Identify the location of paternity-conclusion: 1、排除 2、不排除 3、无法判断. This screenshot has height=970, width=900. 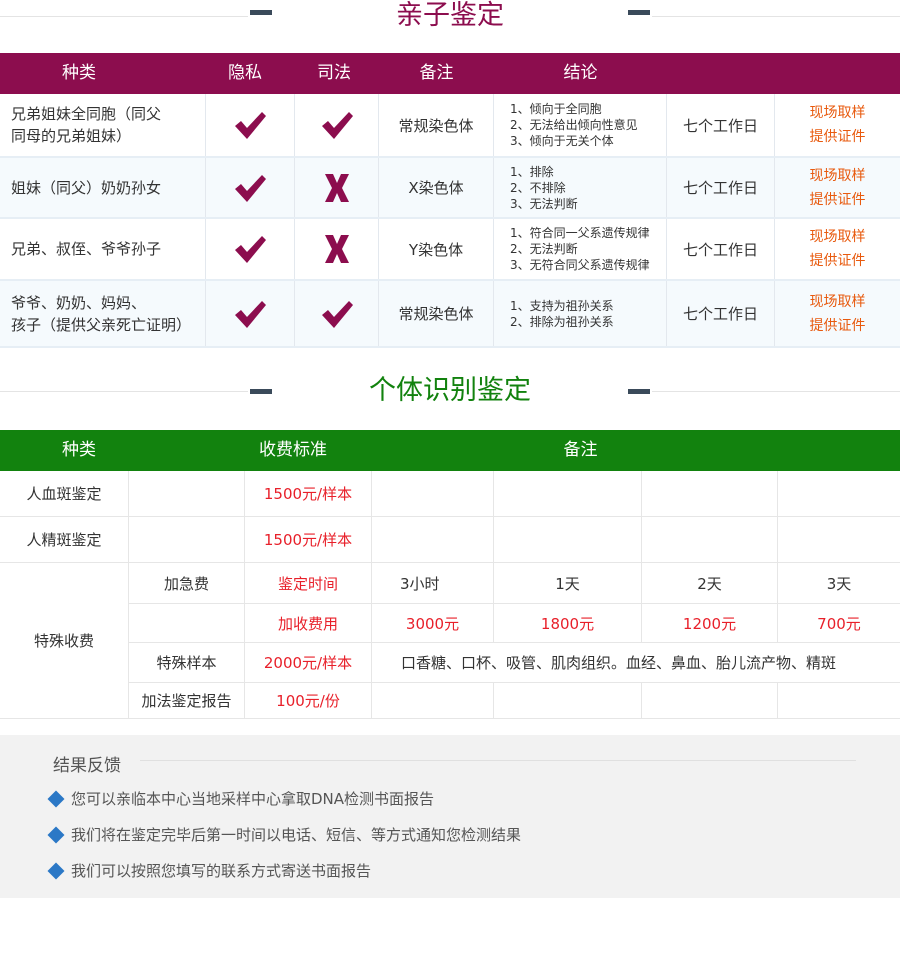
(580, 187).